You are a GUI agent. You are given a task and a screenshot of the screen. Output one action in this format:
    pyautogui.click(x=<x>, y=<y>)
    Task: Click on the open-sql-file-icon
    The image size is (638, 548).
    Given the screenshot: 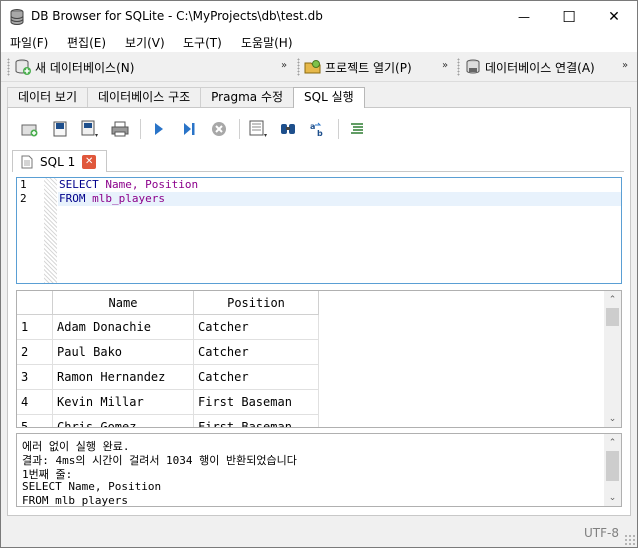 What is the action you would take?
    pyautogui.click(x=60, y=129)
    